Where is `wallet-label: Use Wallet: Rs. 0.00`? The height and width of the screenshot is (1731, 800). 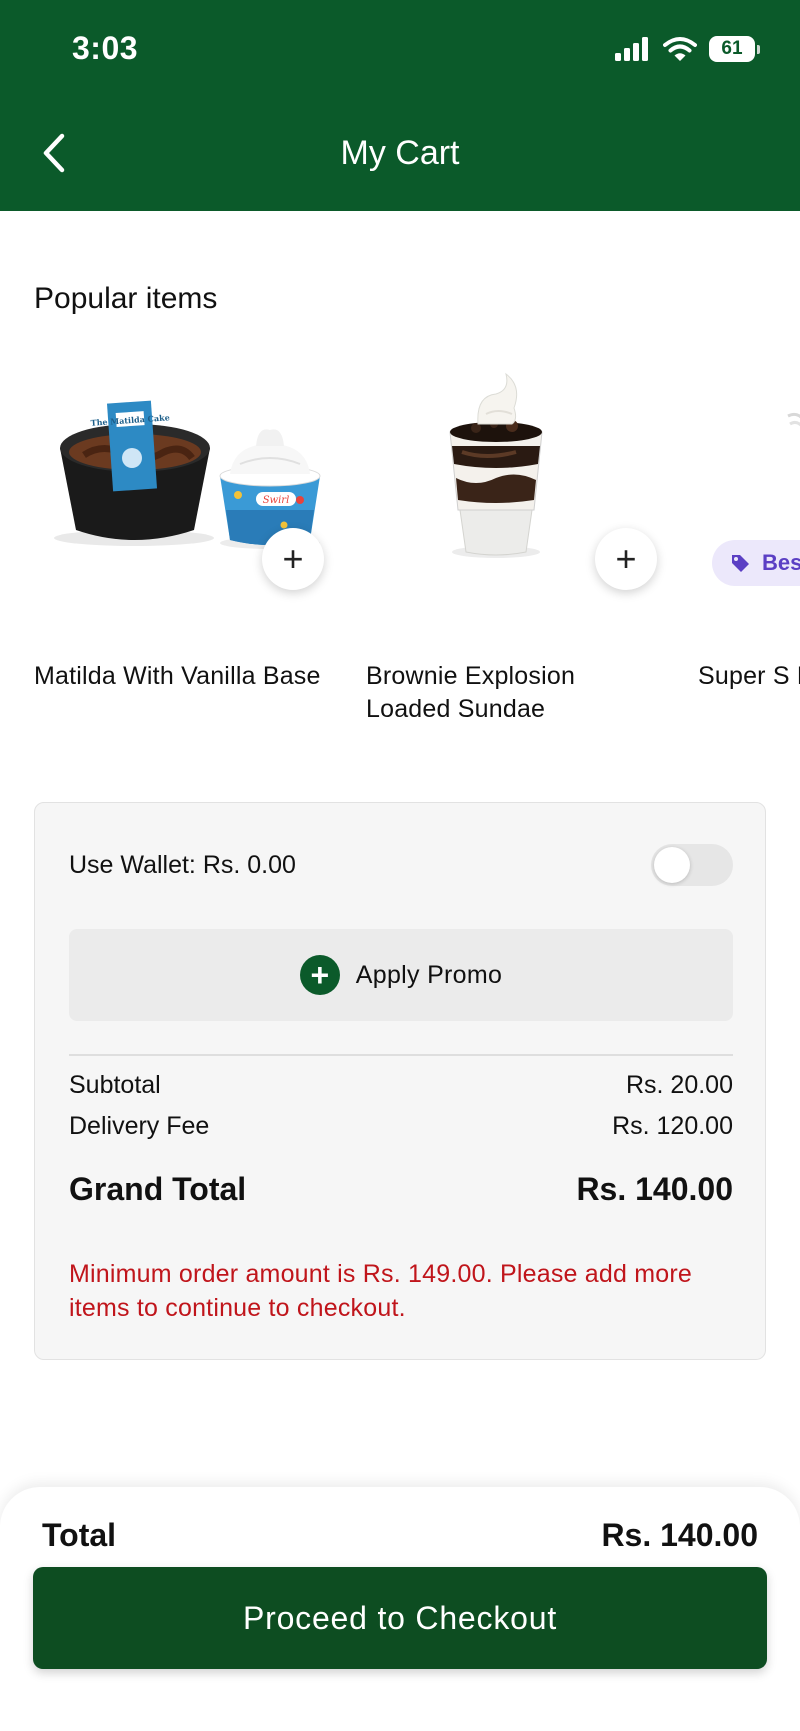
wallet-label: Use Wallet: Rs. 0.00 is located at coordinates (182, 864).